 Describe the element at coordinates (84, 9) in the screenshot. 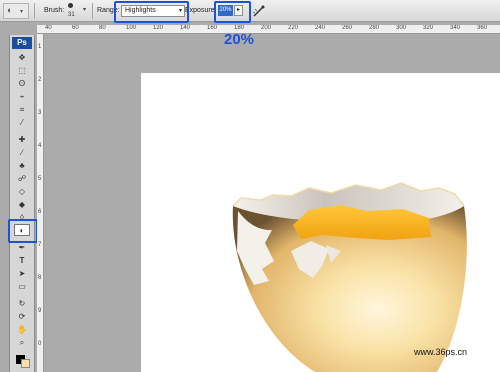

I see `brush-picker-arrow: ▾` at that location.